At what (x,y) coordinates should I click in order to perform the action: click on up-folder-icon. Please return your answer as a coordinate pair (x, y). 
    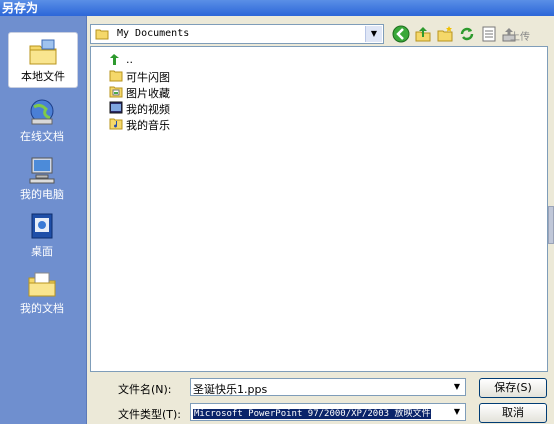
    Looking at the image, I should click on (423, 34).